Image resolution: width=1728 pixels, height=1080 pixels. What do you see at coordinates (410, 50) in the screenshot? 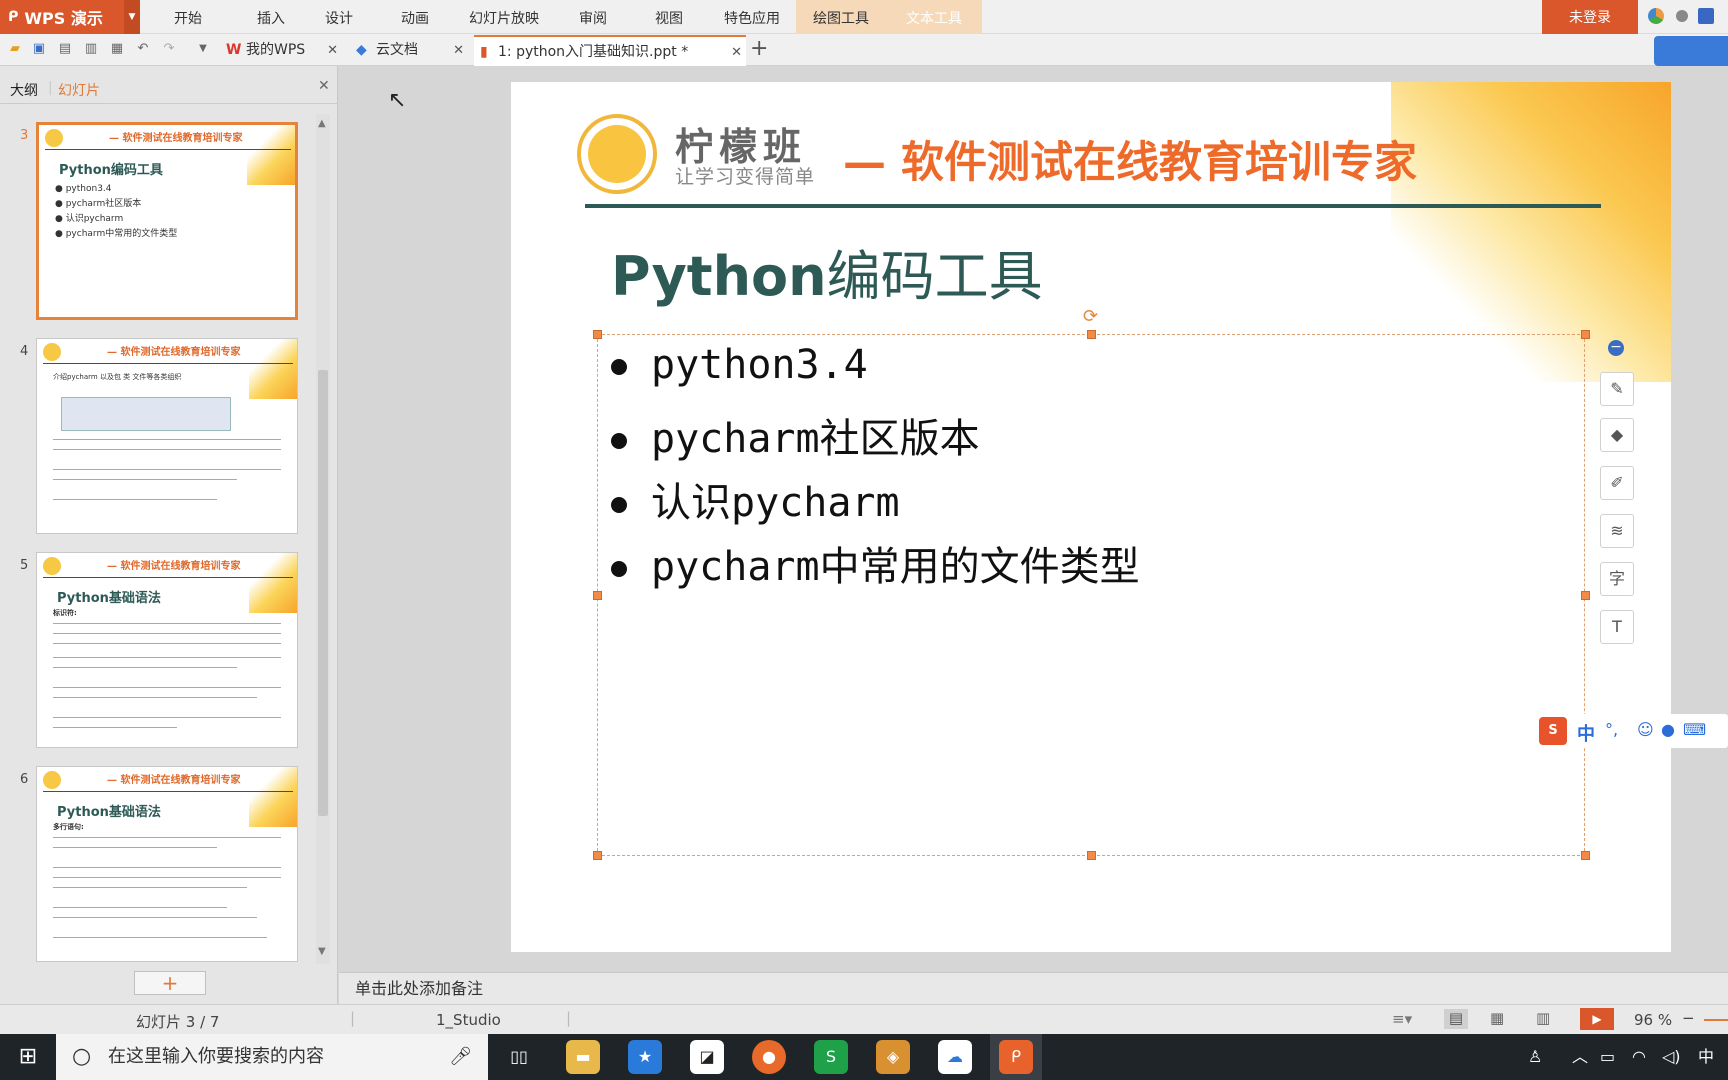
I see `tab-cloud-docs: ◆ 云文档 ✕` at bounding box center [410, 50].